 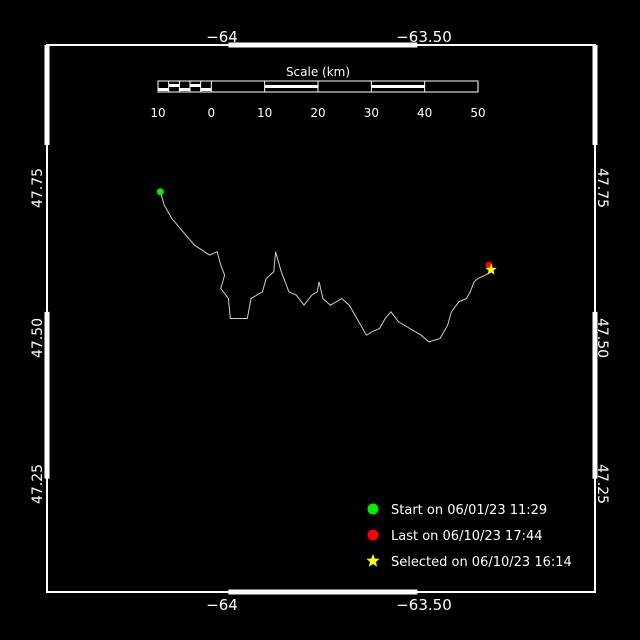 I want to click on legend-last-label: Last on 06/10/23 17:44, so click(x=467, y=536).